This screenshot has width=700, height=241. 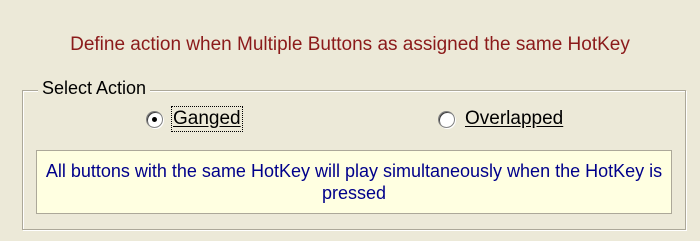 I want to click on radio-unselected-icon, so click(x=446, y=119).